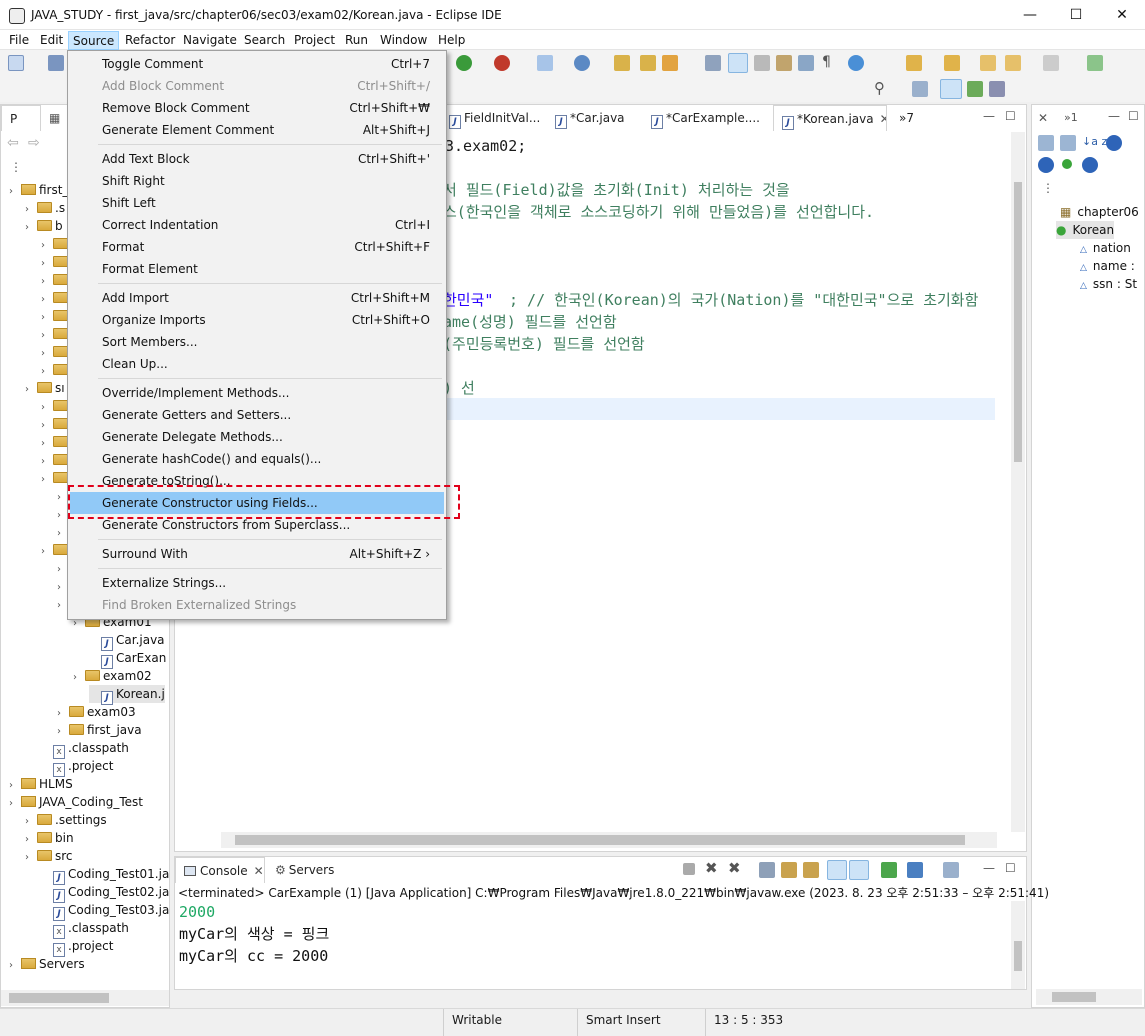 The image size is (1145, 1036). Describe the element at coordinates (21, 118) in the screenshot. I see `tab-package-explorer: P` at that location.